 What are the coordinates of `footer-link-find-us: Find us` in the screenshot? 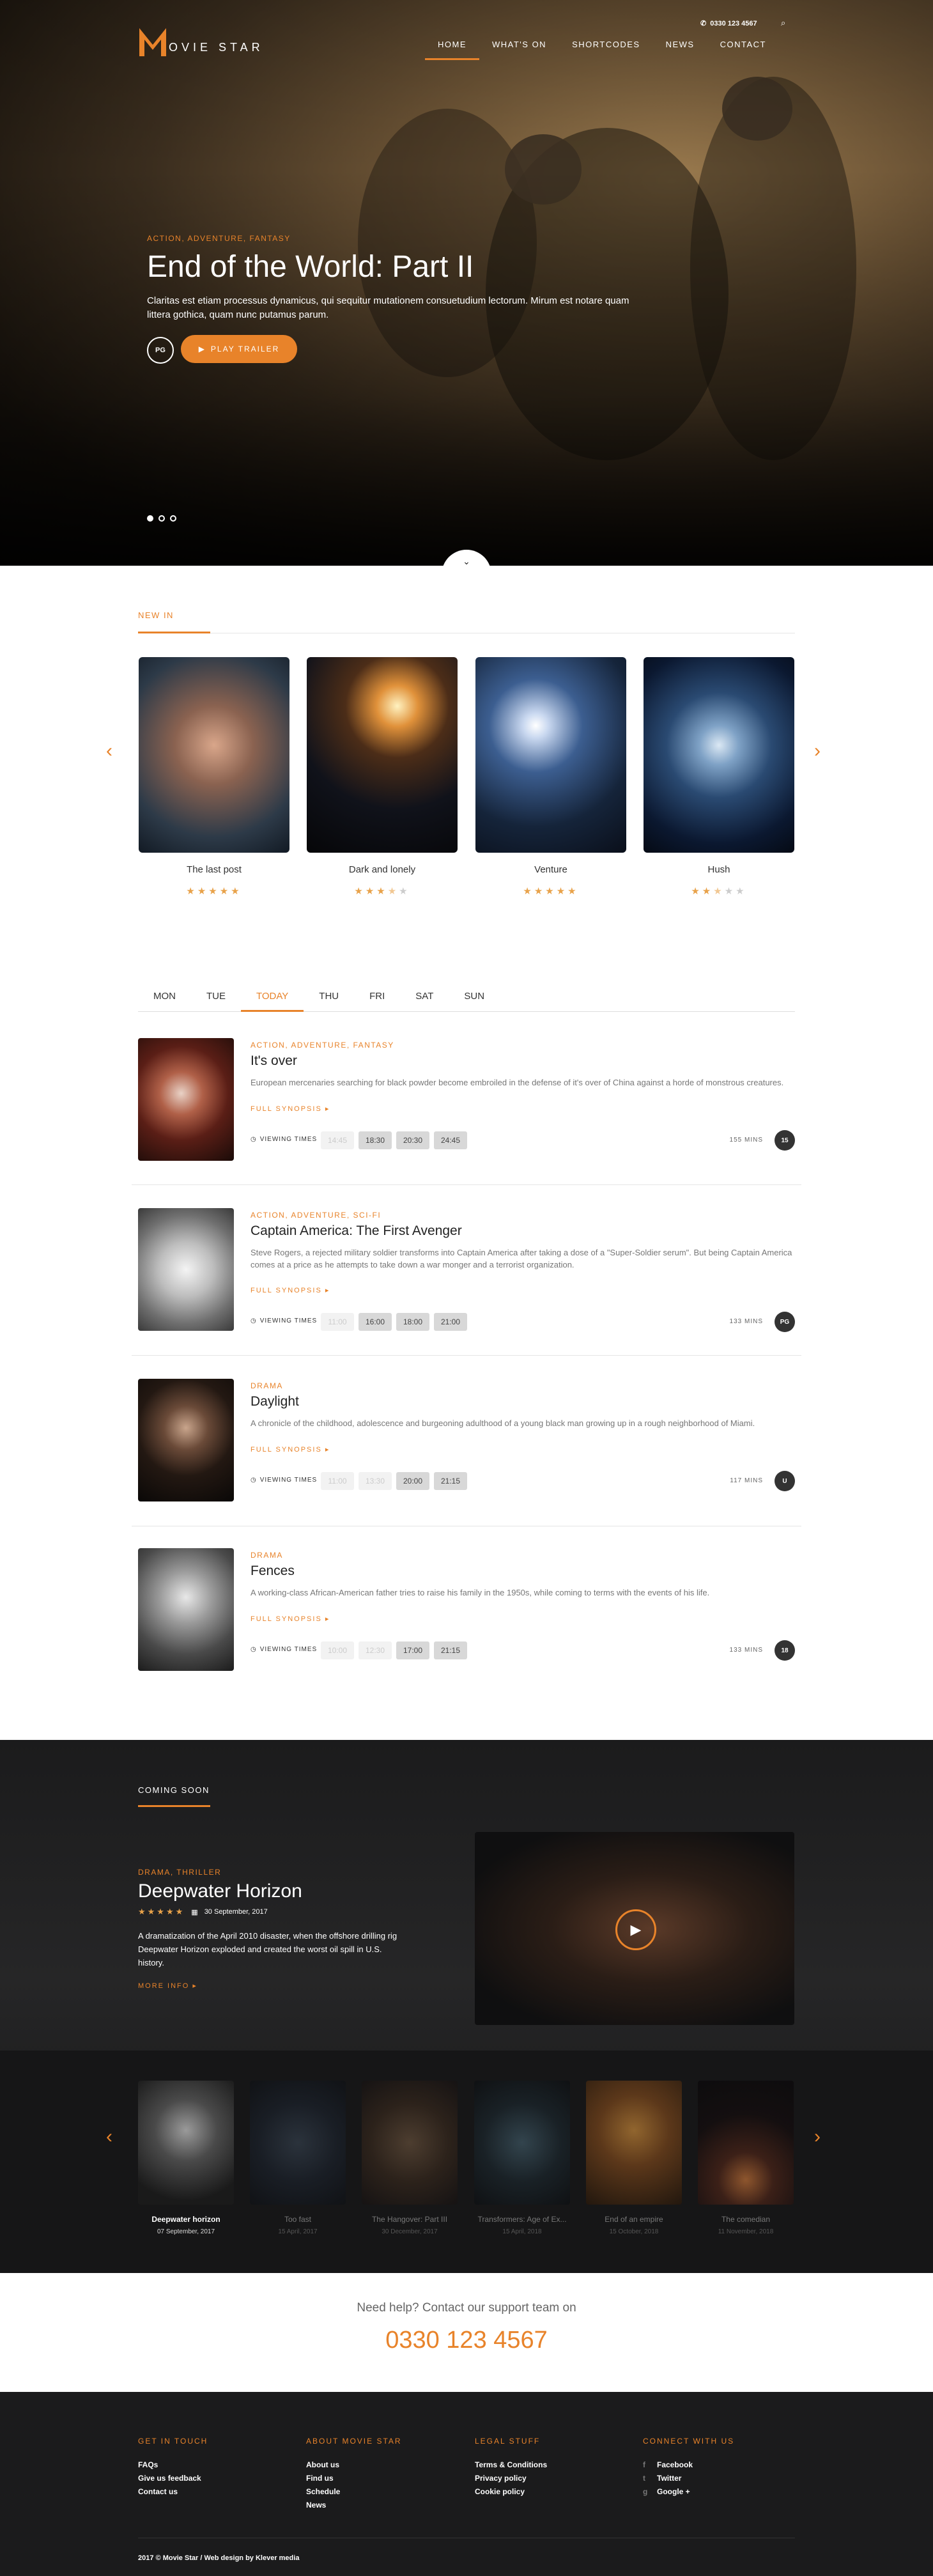 It's located at (323, 2478).